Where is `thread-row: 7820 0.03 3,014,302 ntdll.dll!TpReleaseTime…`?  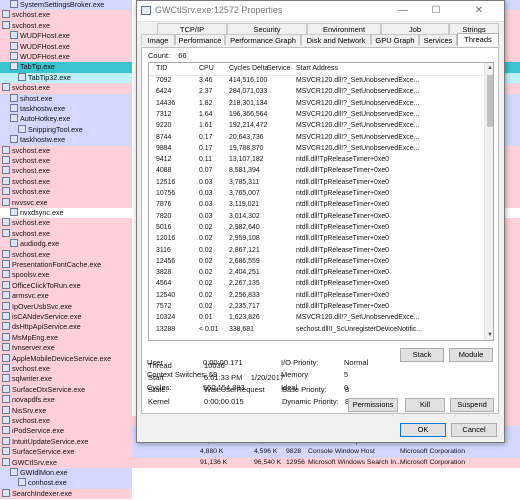 thread-row: 7820 0.03 3,014,302 ntdll.dll!TpReleaseTime… is located at coordinates (317, 217).